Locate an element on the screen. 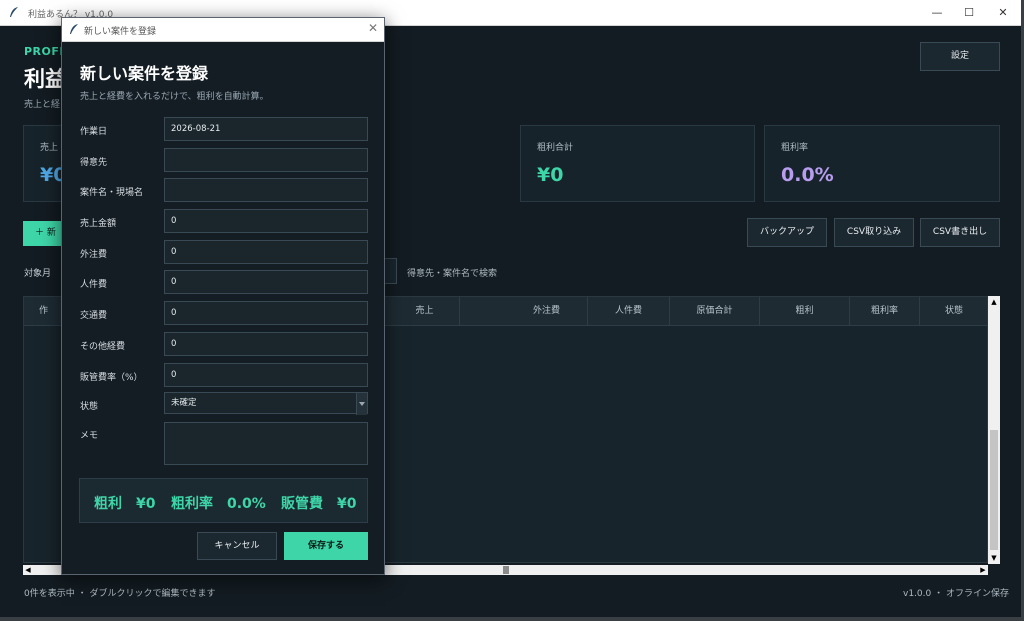 The image size is (1024, 621). labor-label: 人件費 is located at coordinates (94, 285).